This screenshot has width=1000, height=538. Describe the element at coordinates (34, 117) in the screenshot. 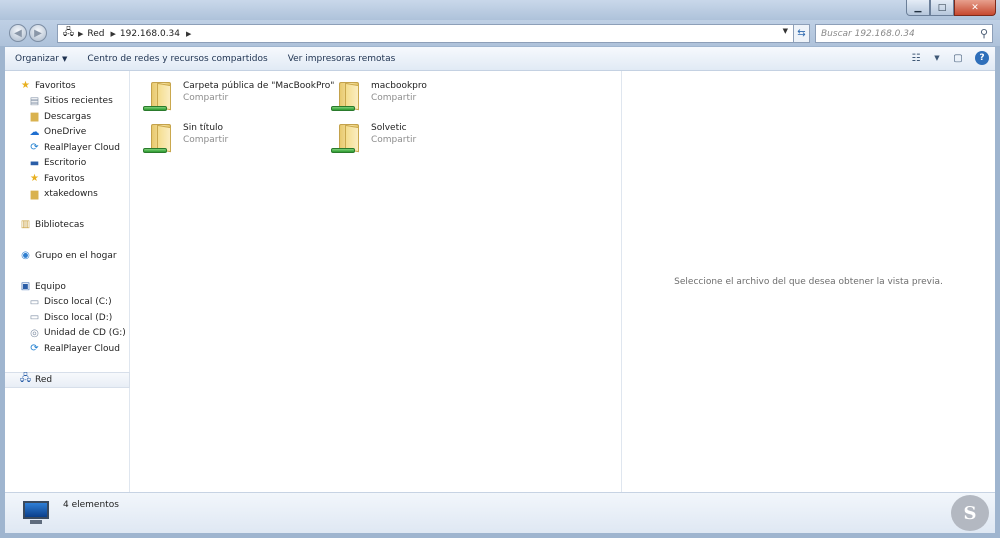

I see `downloads-folder-icon: ▆` at that location.